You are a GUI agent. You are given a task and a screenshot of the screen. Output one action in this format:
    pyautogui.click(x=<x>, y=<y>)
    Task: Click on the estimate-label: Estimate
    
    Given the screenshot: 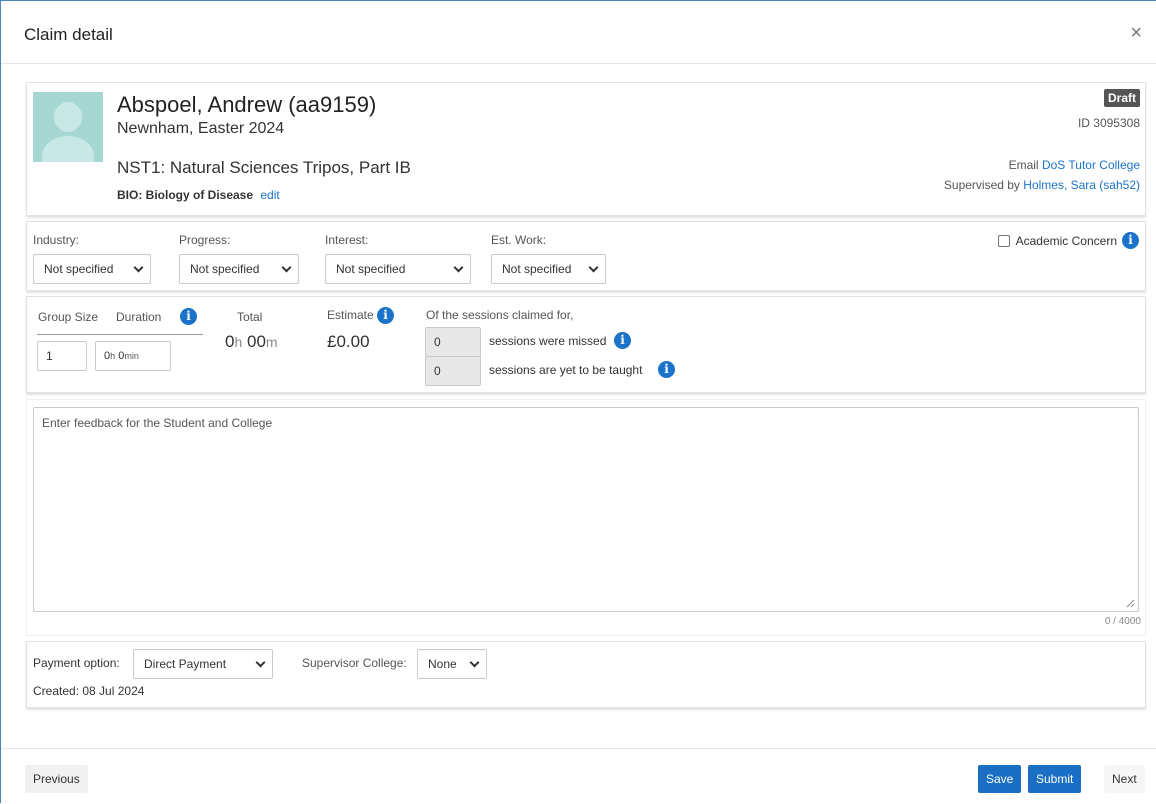 What is the action you would take?
    pyautogui.click(x=350, y=315)
    